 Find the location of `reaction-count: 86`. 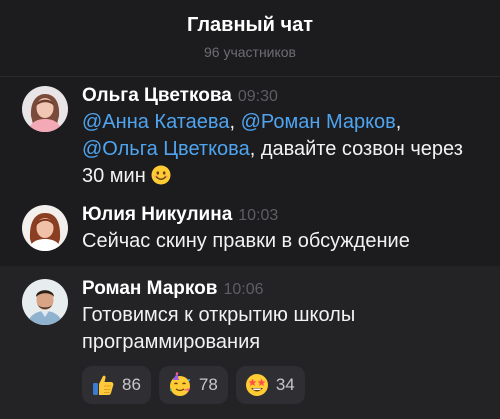

reaction-count: 86 is located at coordinates (131, 384).